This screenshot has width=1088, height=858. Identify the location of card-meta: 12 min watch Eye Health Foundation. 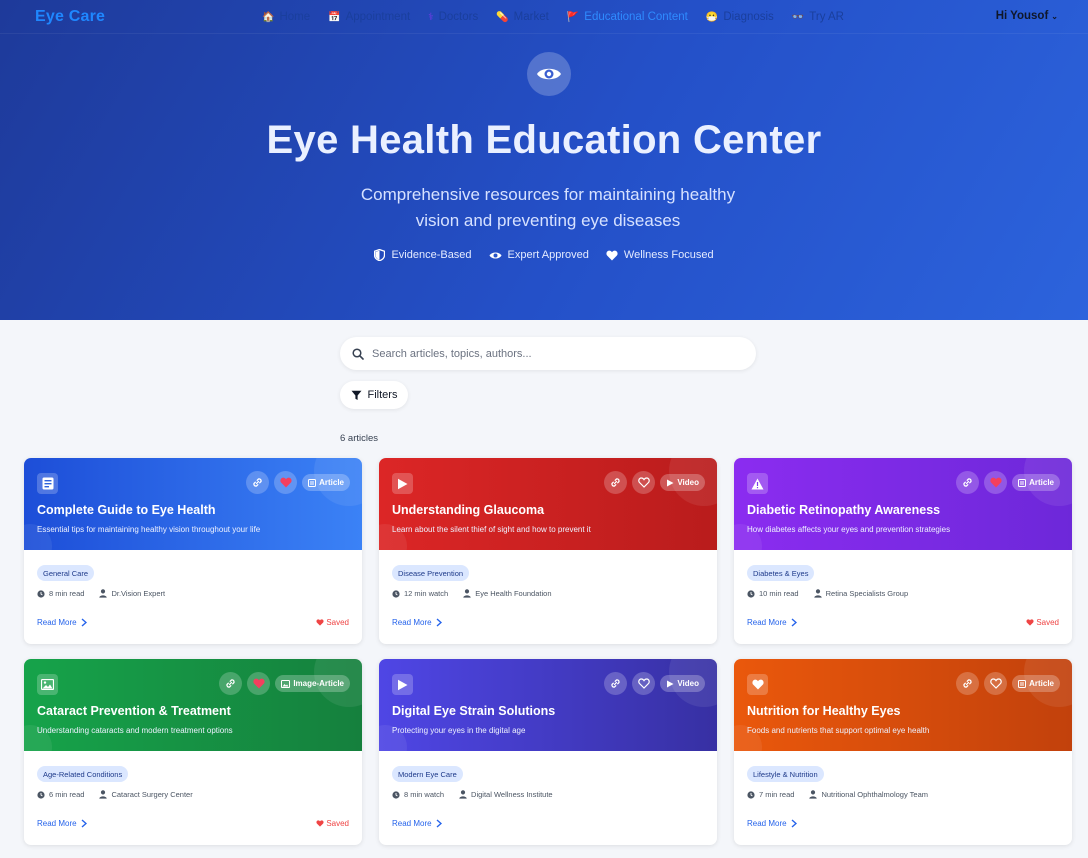
(472, 593).